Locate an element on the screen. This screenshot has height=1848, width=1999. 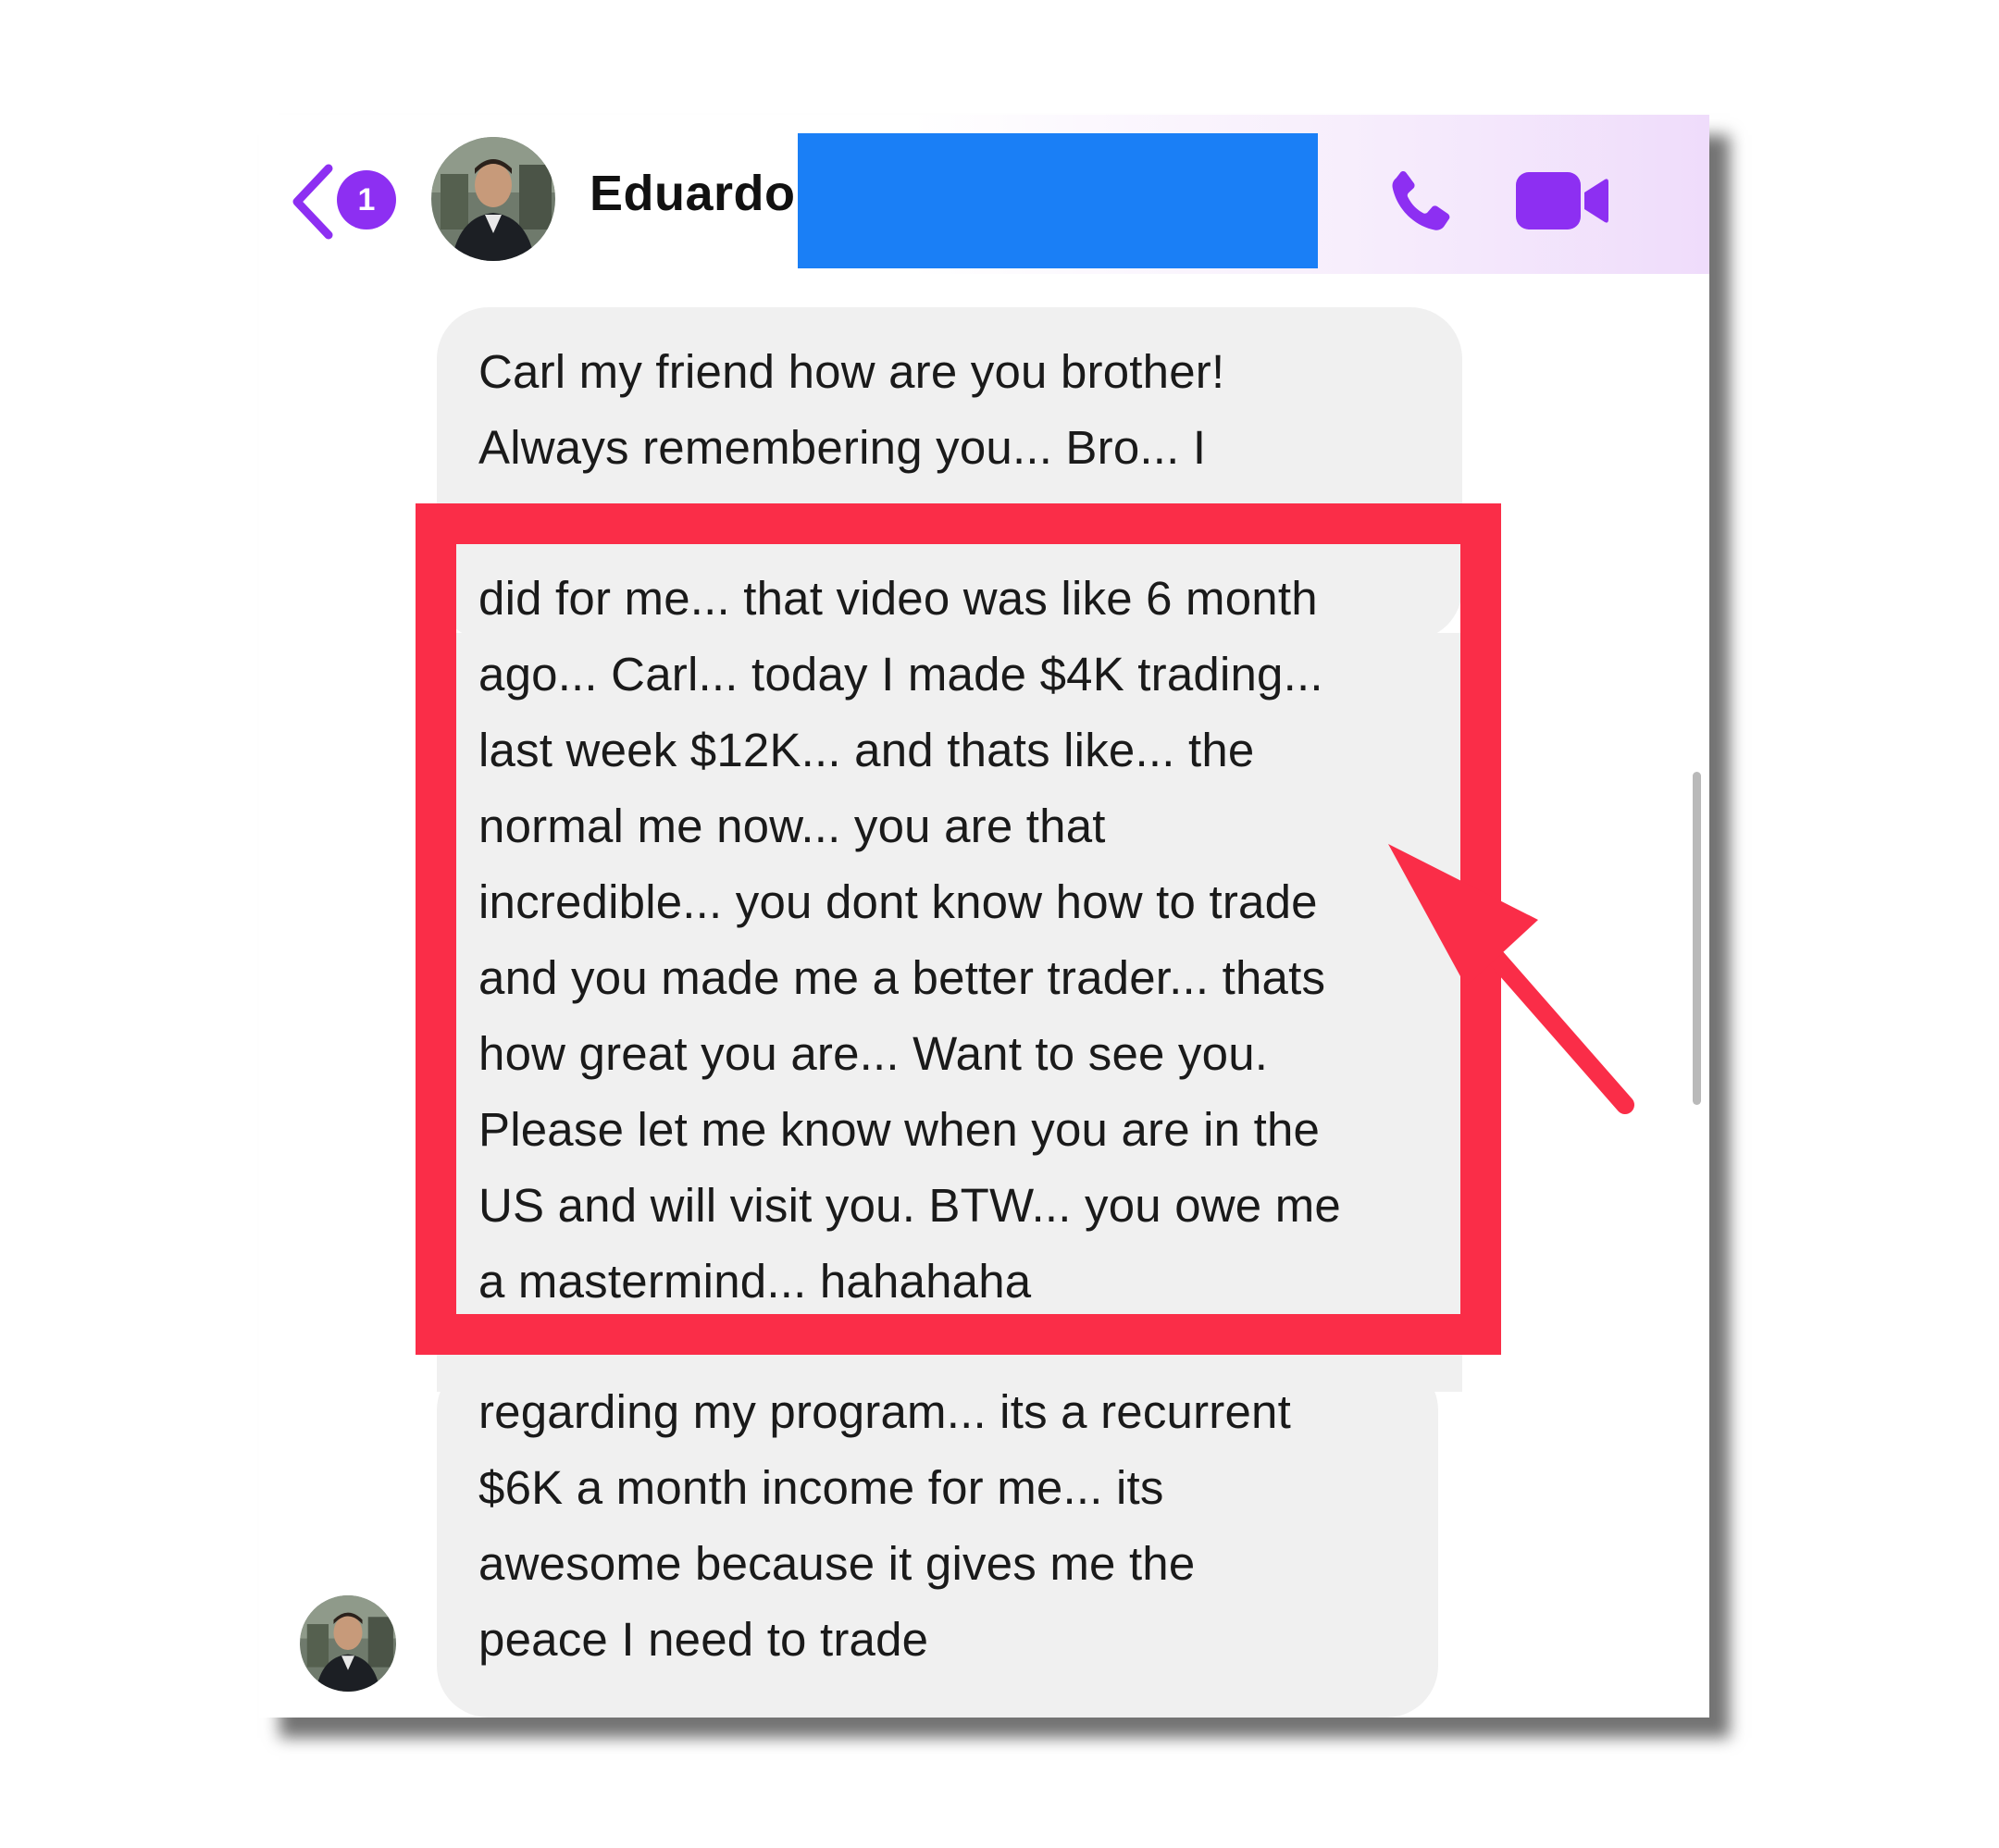
message-text-line: Carl my friend how are you brother! is located at coordinates (851, 371).